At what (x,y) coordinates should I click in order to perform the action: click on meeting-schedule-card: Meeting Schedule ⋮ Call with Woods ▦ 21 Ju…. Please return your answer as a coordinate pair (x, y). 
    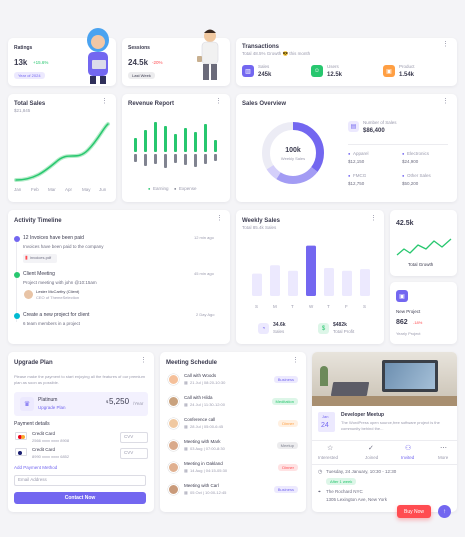
    Looking at the image, I should click on (233, 432).